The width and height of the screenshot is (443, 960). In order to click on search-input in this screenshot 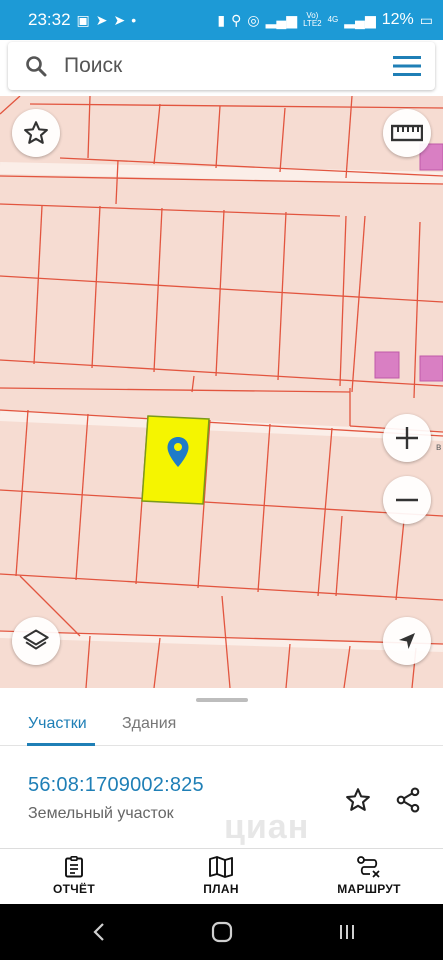, I will do `click(221, 66)`.